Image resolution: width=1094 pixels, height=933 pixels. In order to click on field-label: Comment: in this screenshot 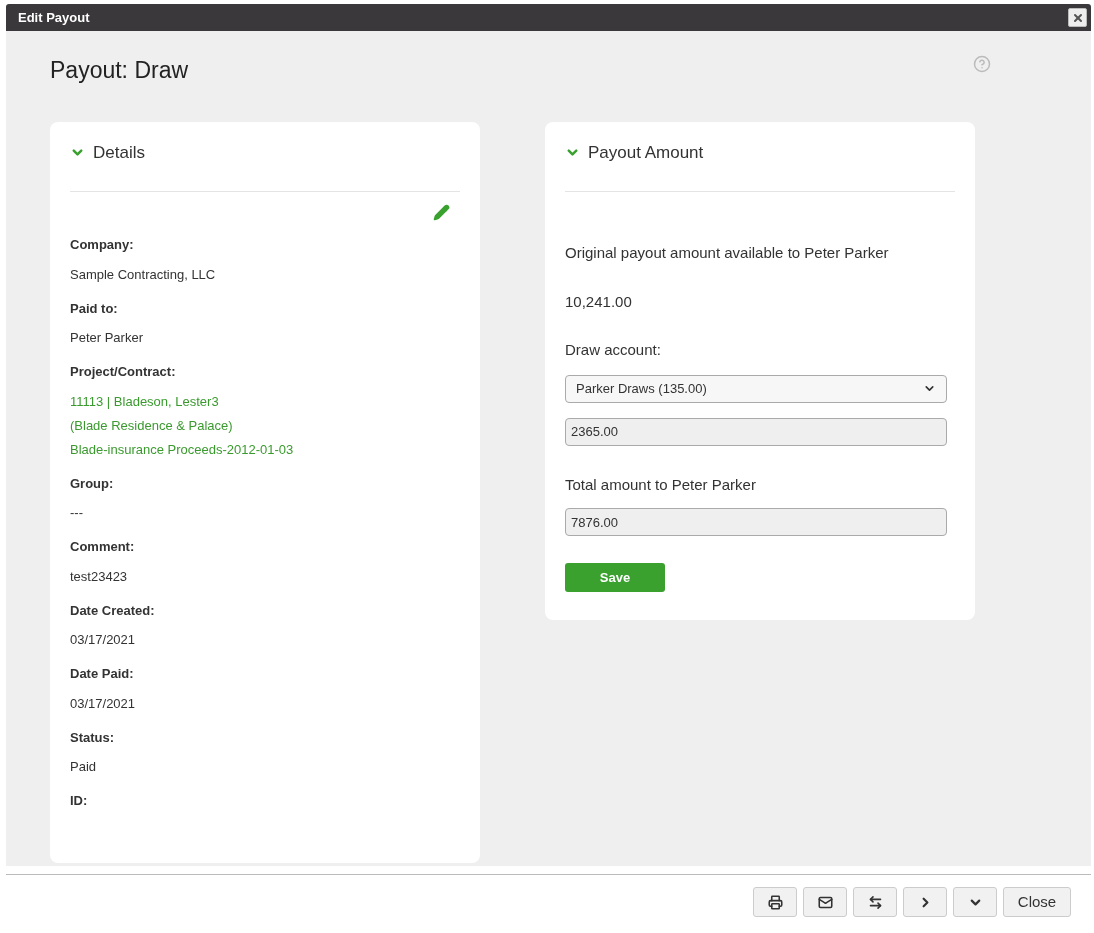, I will do `click(103, 547)`.